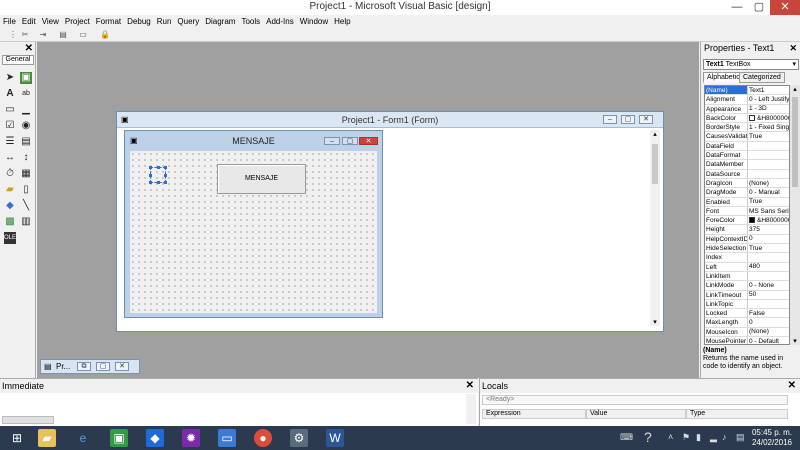 This screenshot has width=800, height=450. Describe the element at coordinates (747, 165) in the screenshot. I see `property-row: DataMember` at that location.